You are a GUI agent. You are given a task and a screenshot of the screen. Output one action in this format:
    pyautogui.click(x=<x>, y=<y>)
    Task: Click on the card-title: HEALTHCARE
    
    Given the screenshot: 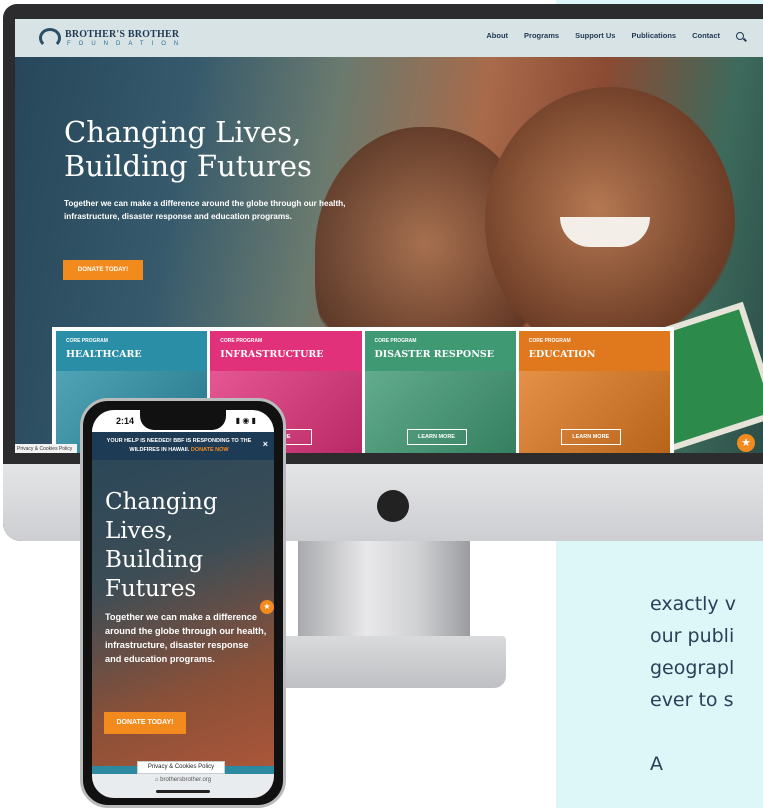 What is the action you would take?
    pyautogui.click(x=104, y=354)
    